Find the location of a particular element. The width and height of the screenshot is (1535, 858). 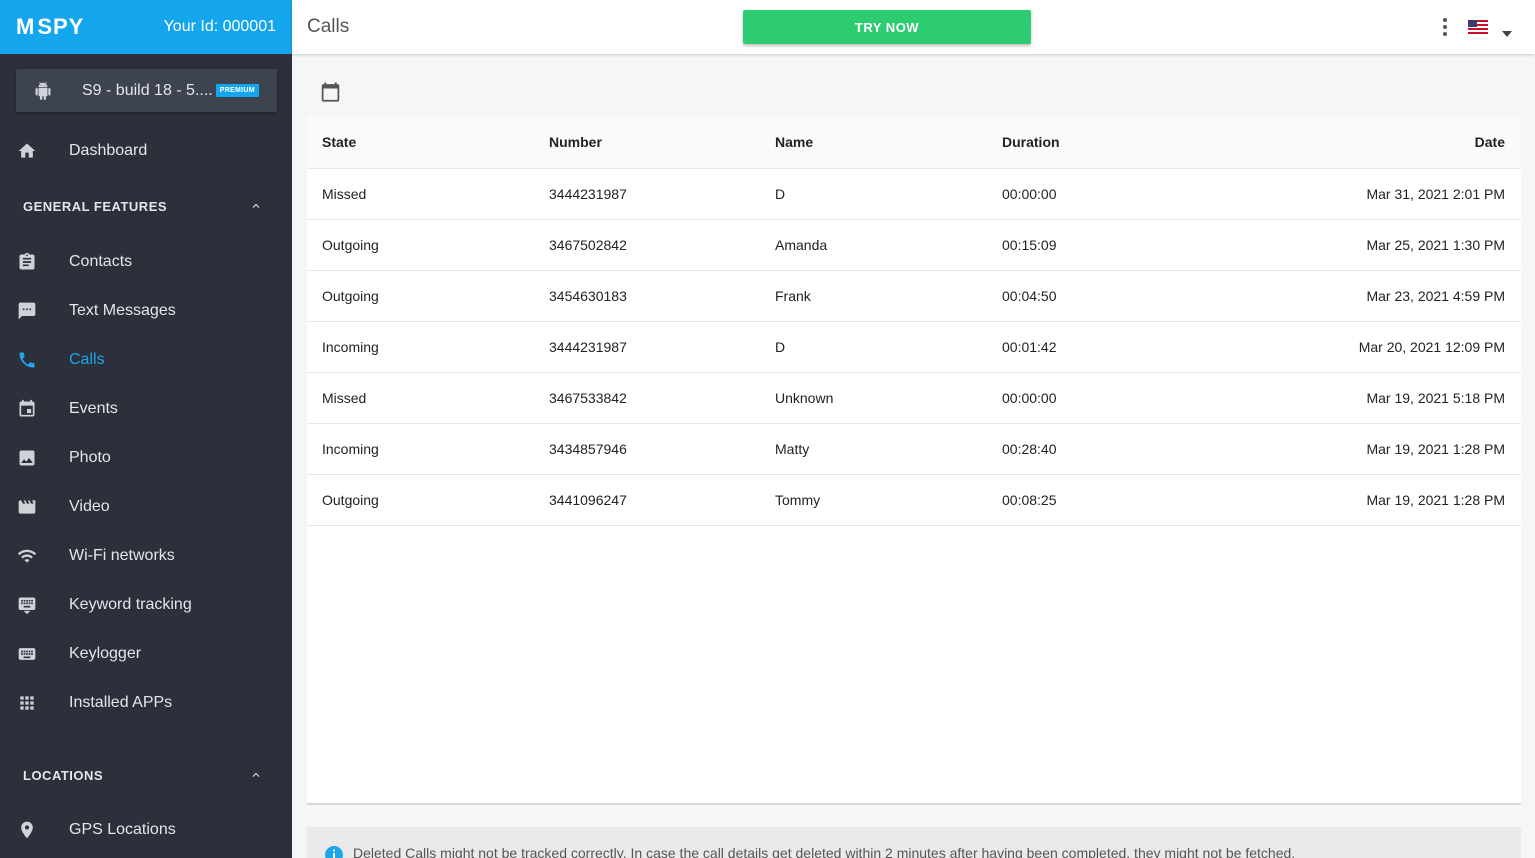

top-header: Calls TRY NOW is located at coordinates (913, 27).